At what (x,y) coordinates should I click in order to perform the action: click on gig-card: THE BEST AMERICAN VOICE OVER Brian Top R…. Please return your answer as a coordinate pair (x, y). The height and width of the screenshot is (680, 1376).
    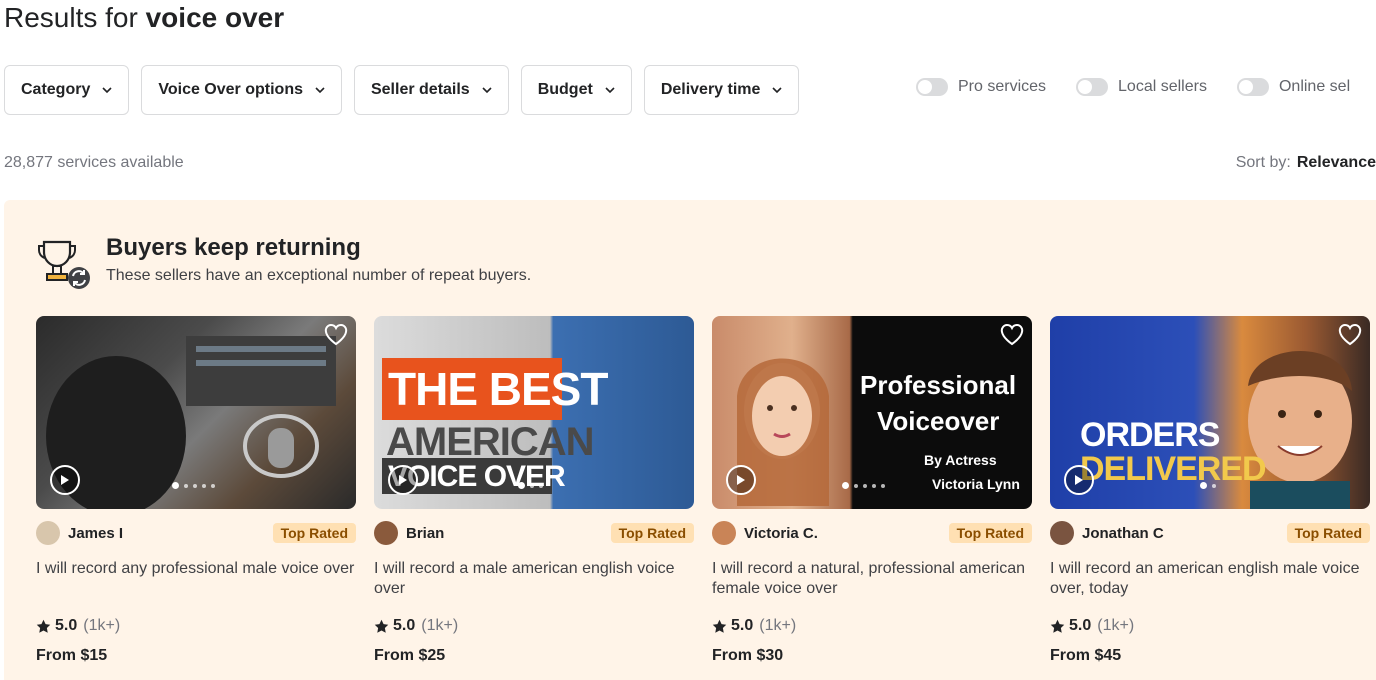
    Looking at the image, I should click on (534, 490).